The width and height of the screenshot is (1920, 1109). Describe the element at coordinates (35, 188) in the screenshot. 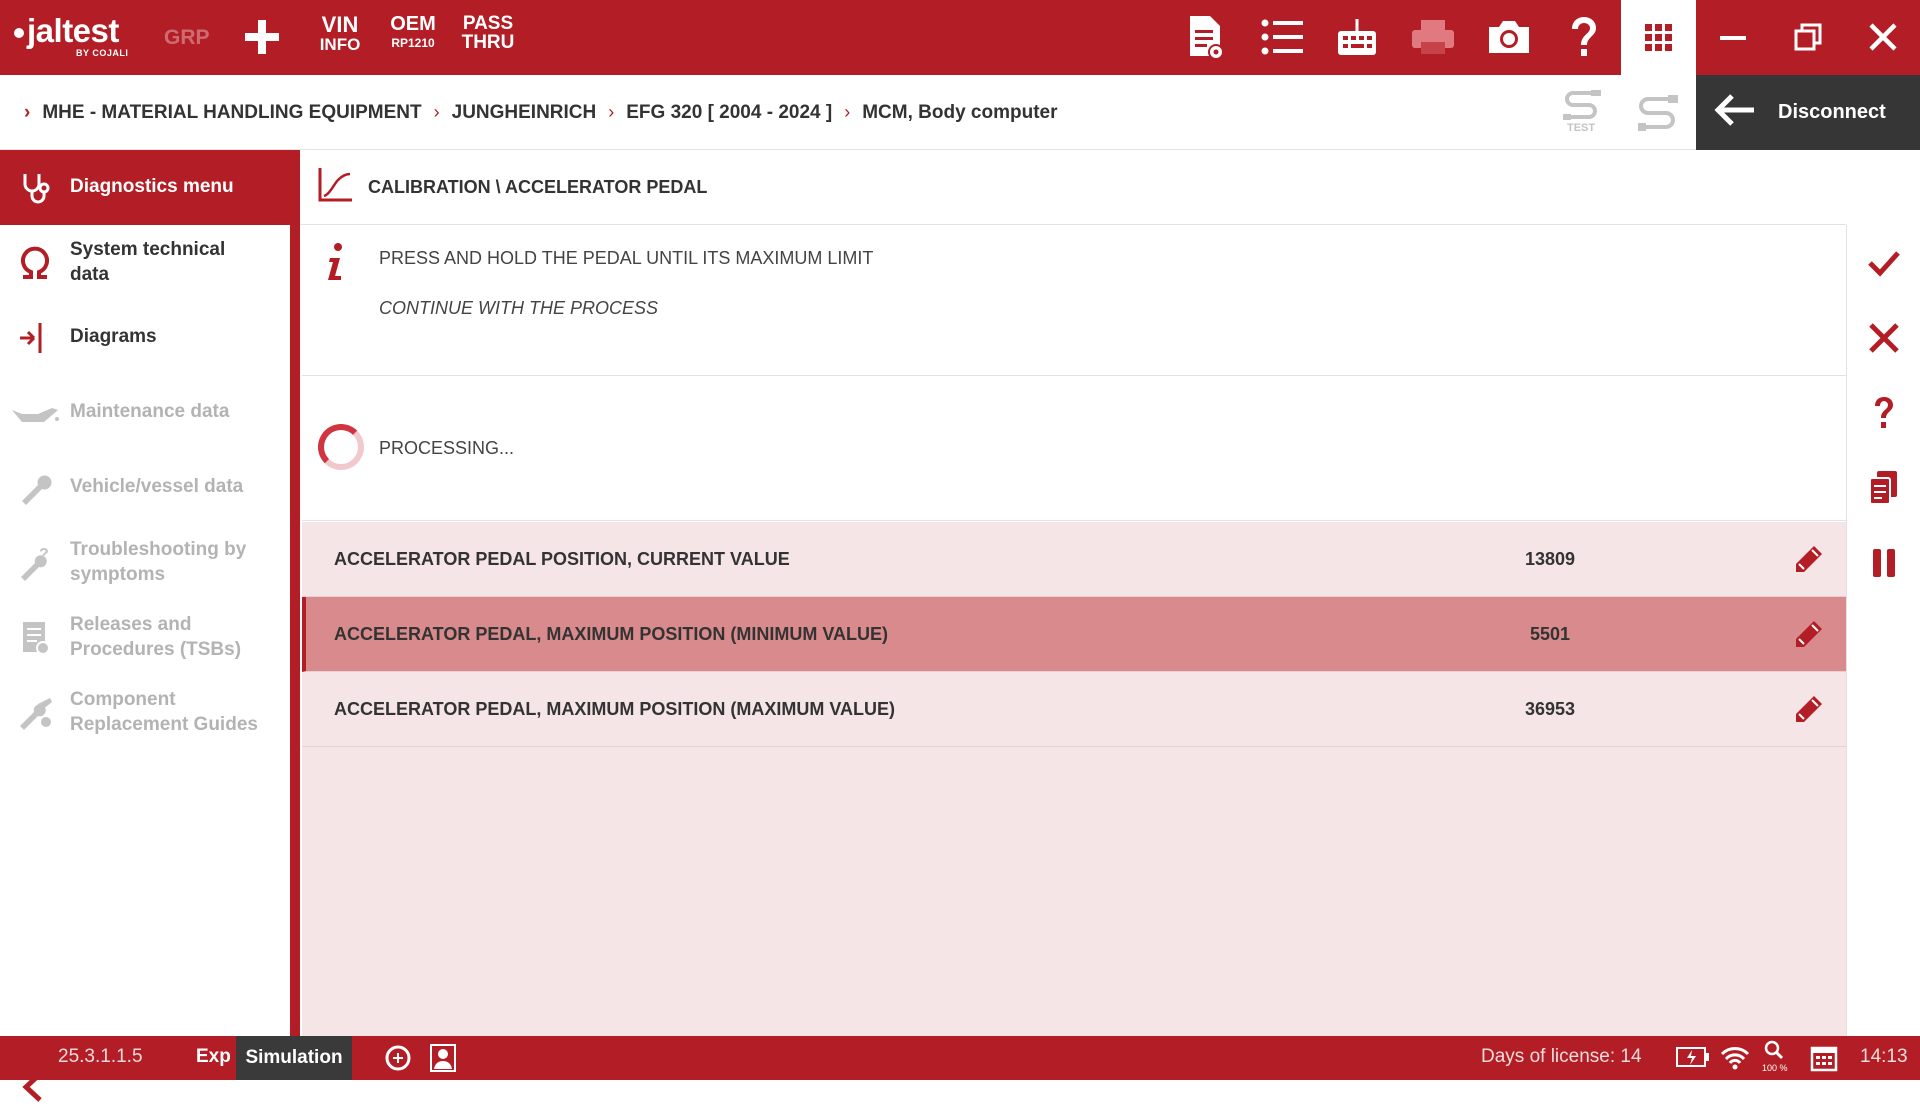

I see `stethoscope-icon` at that location.